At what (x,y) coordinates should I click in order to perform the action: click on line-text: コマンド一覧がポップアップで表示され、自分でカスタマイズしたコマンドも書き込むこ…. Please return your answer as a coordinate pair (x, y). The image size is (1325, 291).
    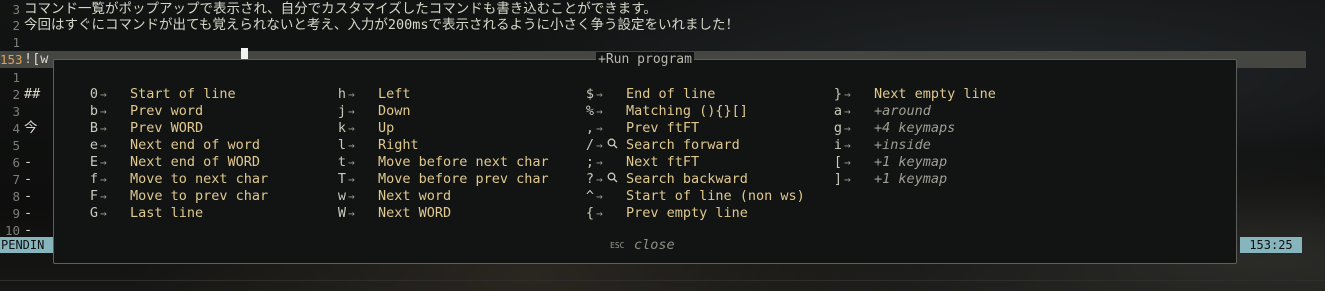
    Looking at the image, I should click on (340, 9).